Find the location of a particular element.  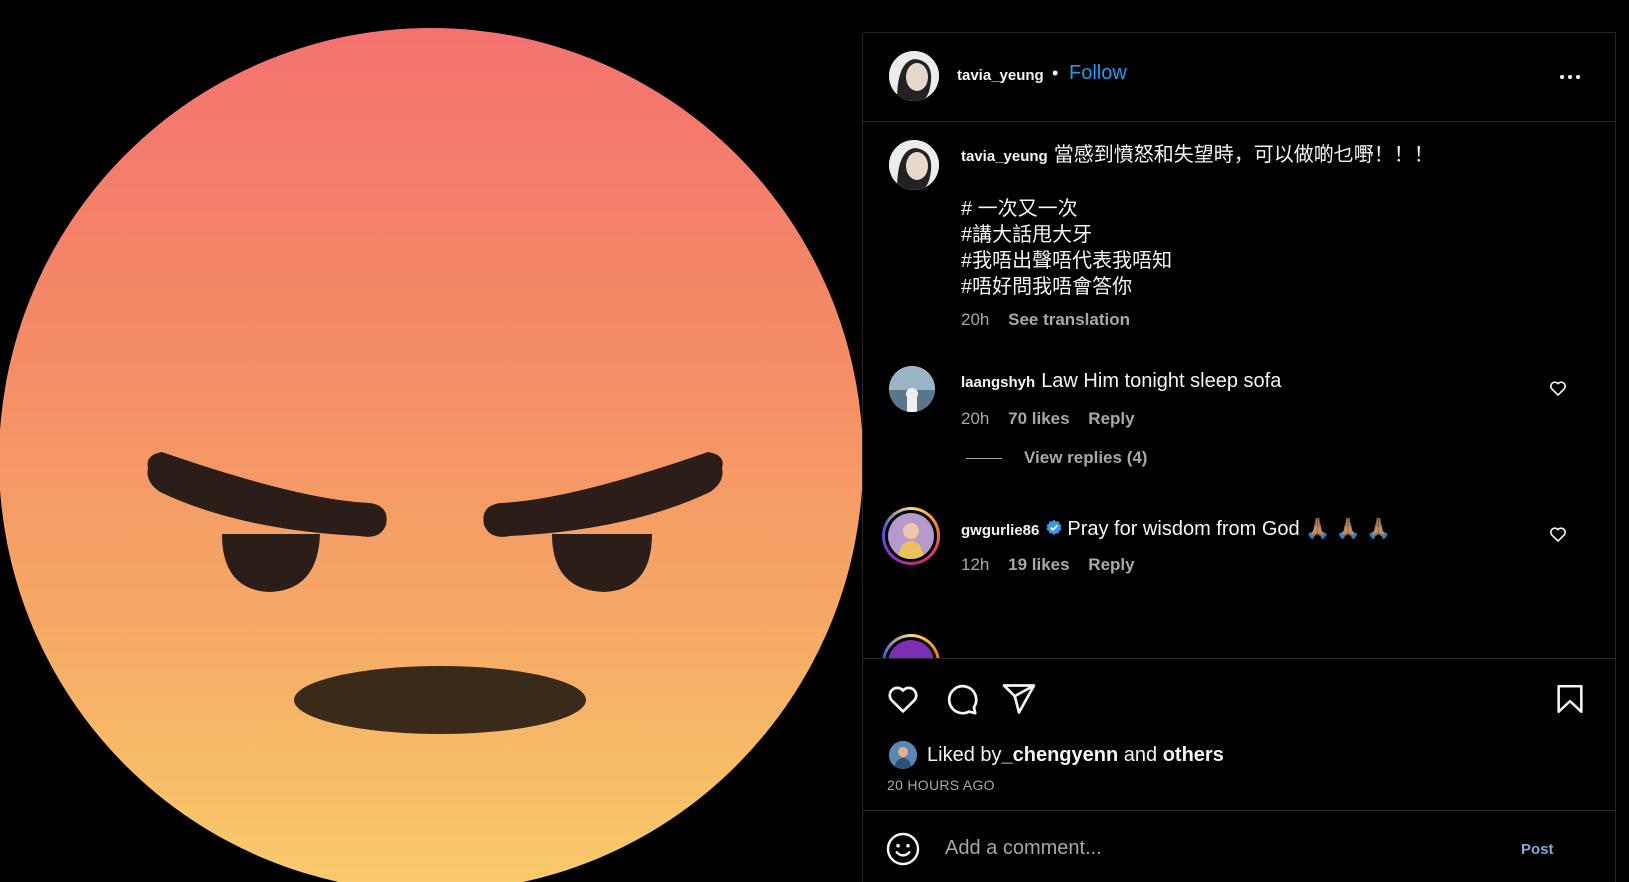

replies-divider is located at coordinates (984, 458).